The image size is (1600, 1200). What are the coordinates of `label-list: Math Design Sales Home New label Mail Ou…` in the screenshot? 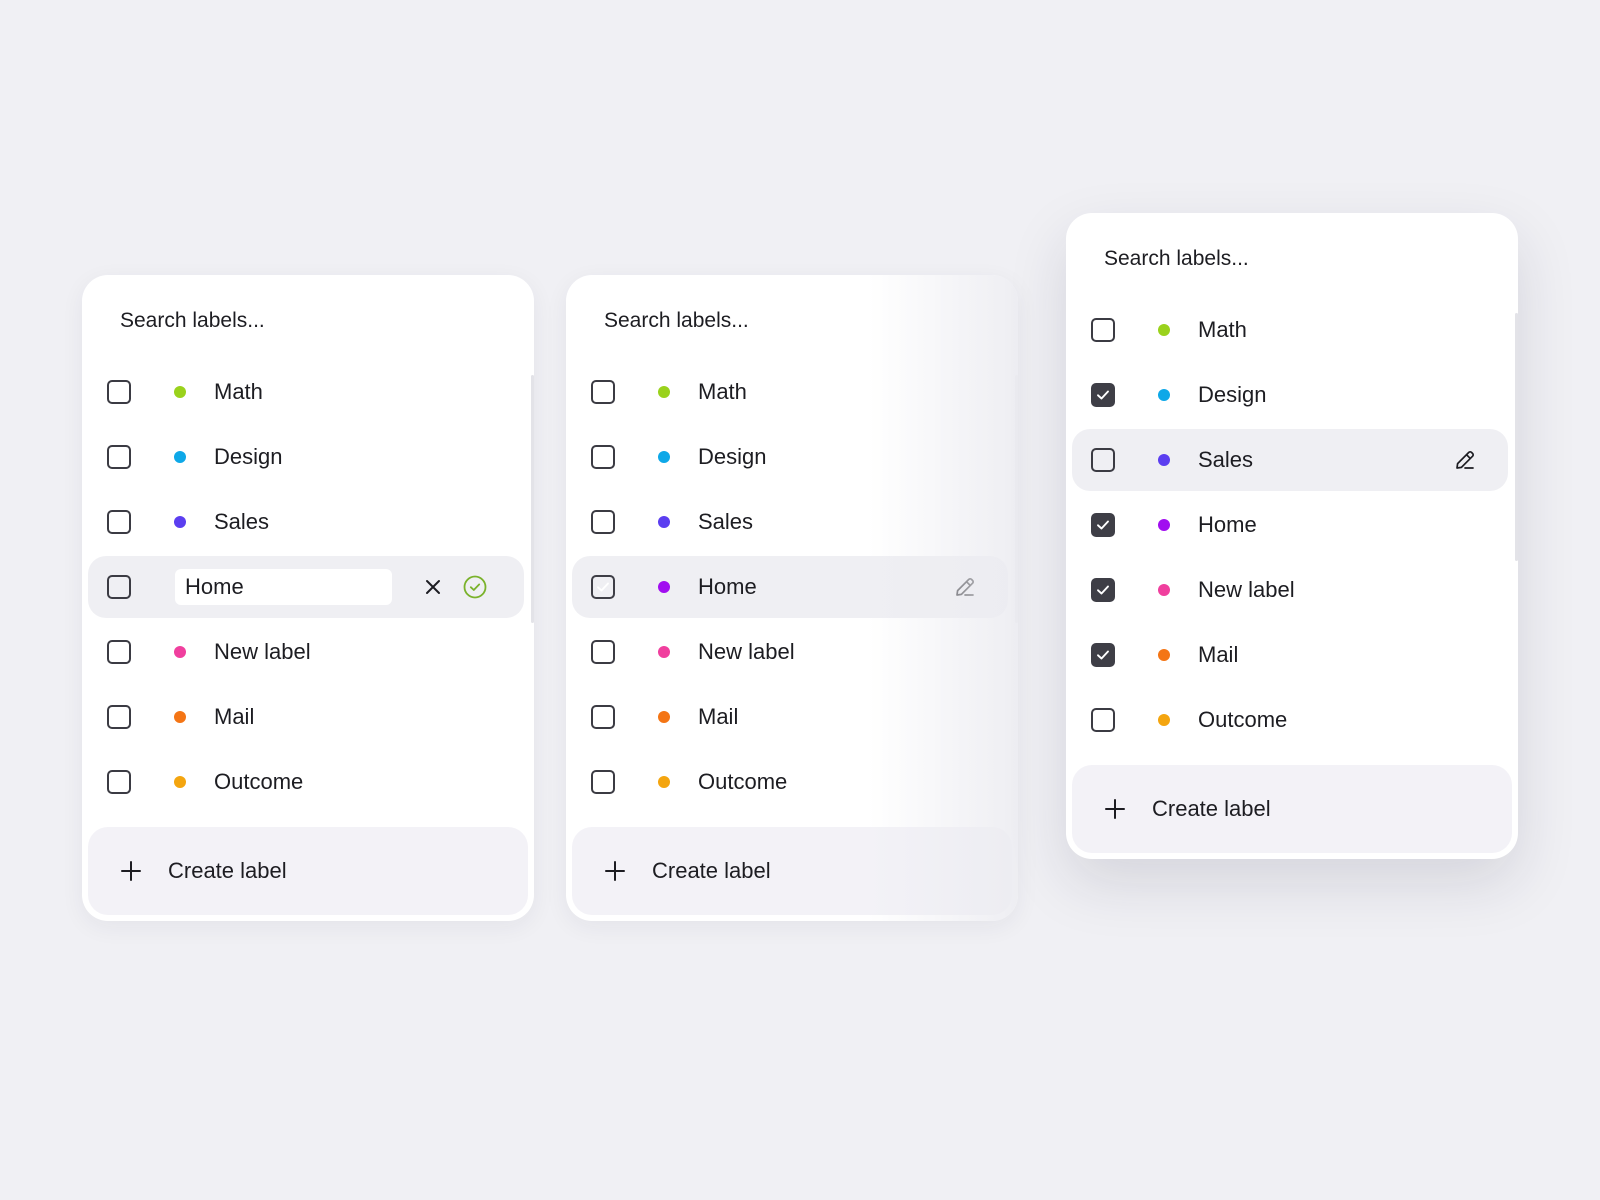 It's located at (1290, 526).